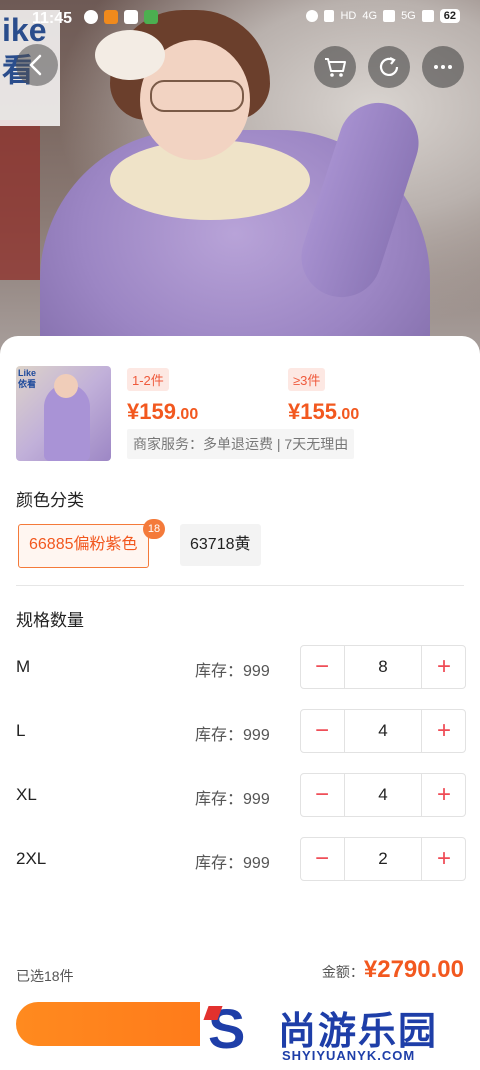 The image size is (480, 1070). I want to click on color-option-pink-purple: 66885偏粉紫色, so click(83, 546).